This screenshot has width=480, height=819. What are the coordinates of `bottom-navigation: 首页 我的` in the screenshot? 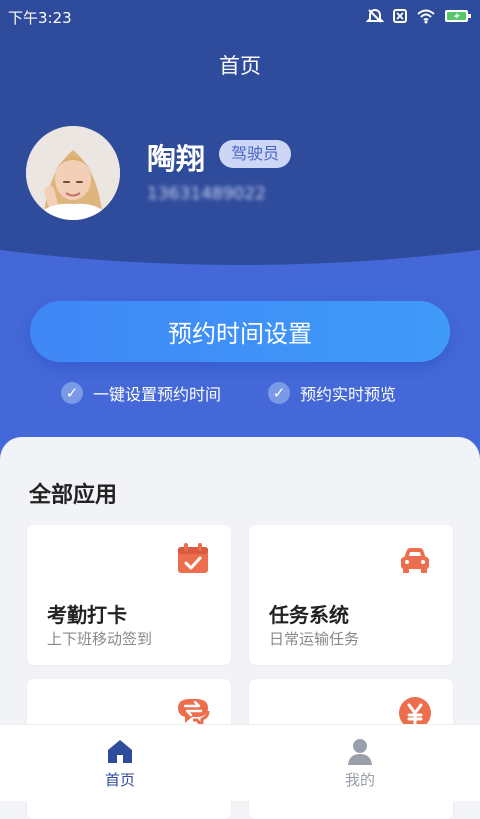 It's located at (240, 762).